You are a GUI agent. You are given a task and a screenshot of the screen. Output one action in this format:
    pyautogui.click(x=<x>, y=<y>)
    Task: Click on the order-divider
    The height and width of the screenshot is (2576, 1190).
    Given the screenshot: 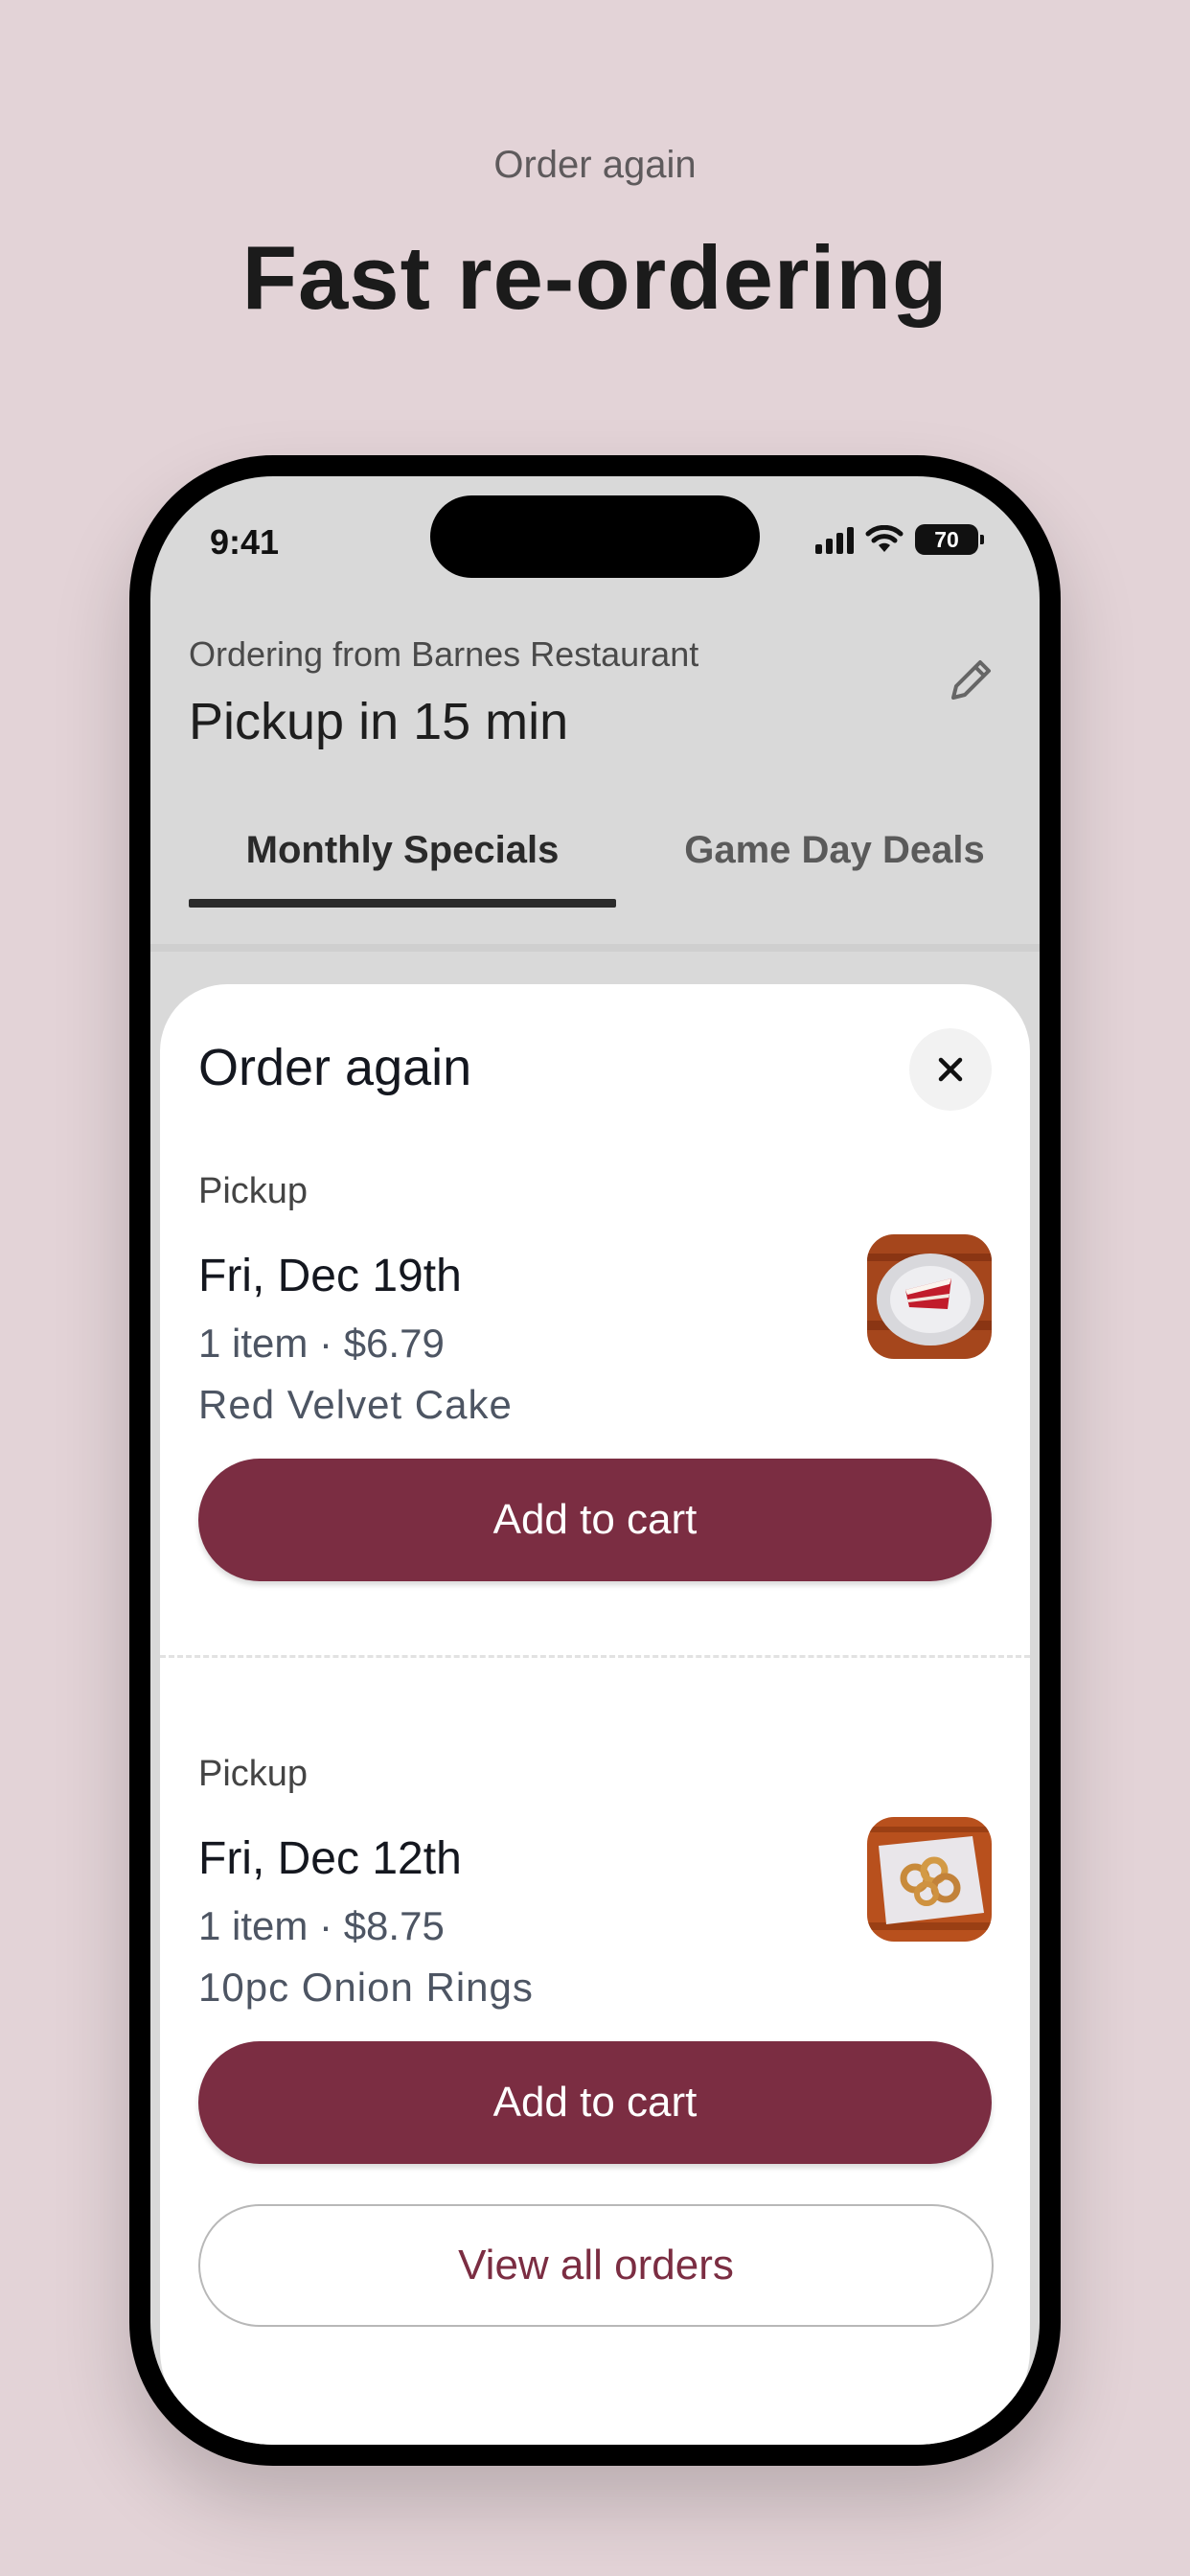 What is the action you would take?
    pyautogui.click(x=595, y=1656)
    